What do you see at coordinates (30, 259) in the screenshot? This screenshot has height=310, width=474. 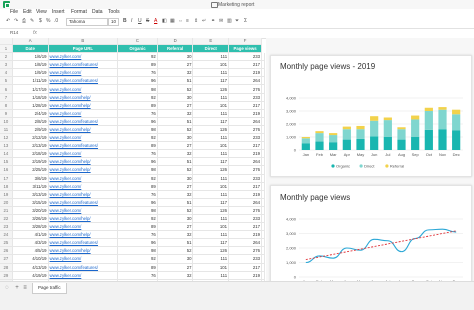 I see `data-cell: 4/10/19` at bounding box center [30, 259].